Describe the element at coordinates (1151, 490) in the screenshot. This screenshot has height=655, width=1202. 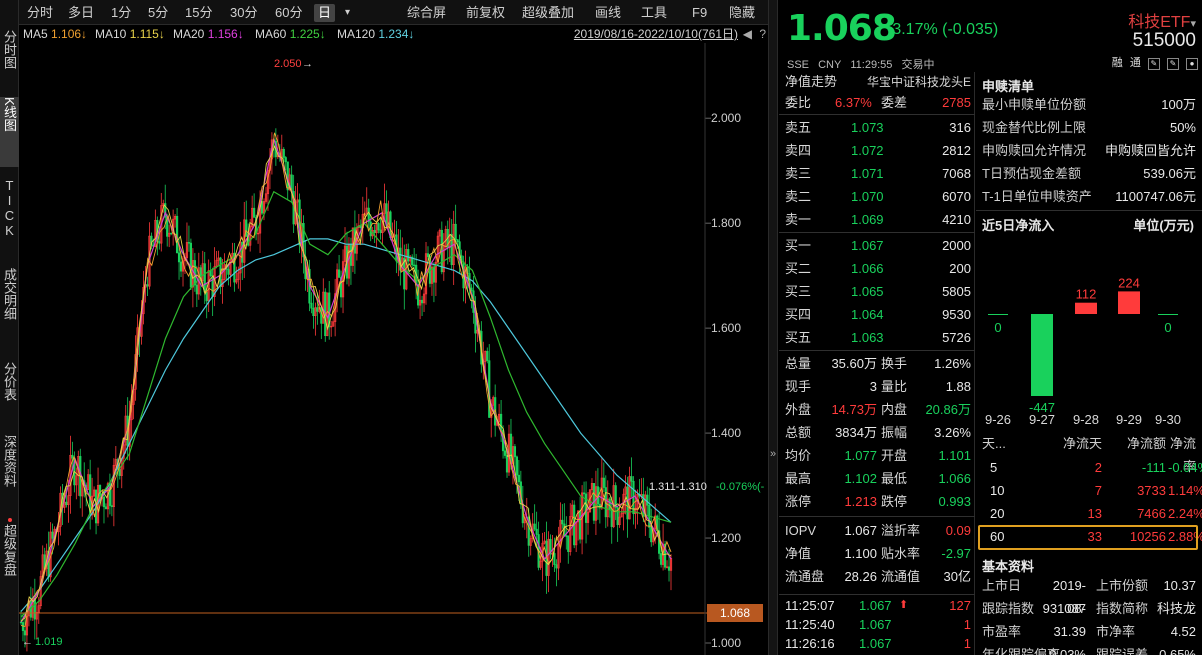
I see `flow-cell: 3733` at that location.